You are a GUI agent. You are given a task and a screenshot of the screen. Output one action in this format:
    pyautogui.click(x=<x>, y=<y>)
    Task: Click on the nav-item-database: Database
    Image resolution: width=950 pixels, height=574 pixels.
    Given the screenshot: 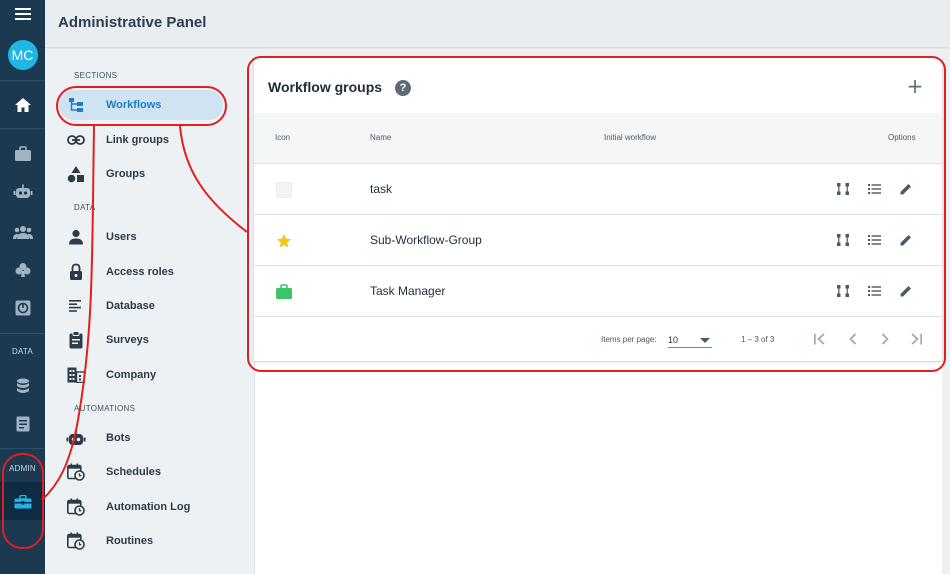 What is the action you would take?
    pyautogui.click(x=141, y=306)
    